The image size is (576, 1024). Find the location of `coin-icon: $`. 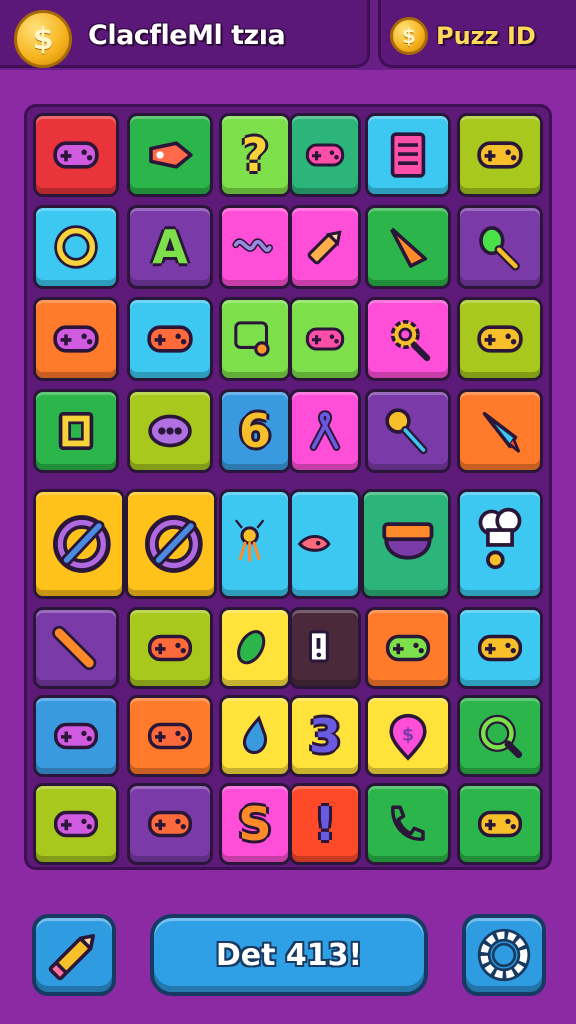

coin-icon: $ is located at coordinates (43, 39).